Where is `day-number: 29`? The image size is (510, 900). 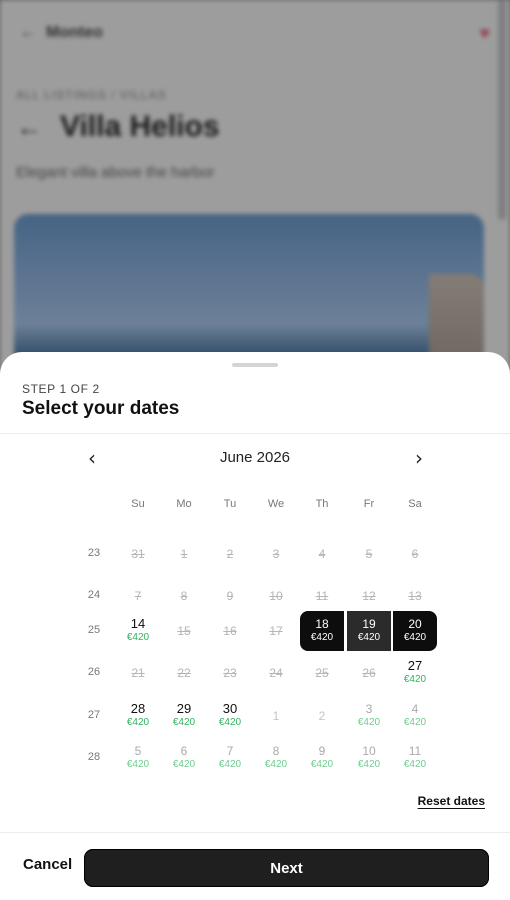 day-number: 29 is located at coordinates (184, 708).